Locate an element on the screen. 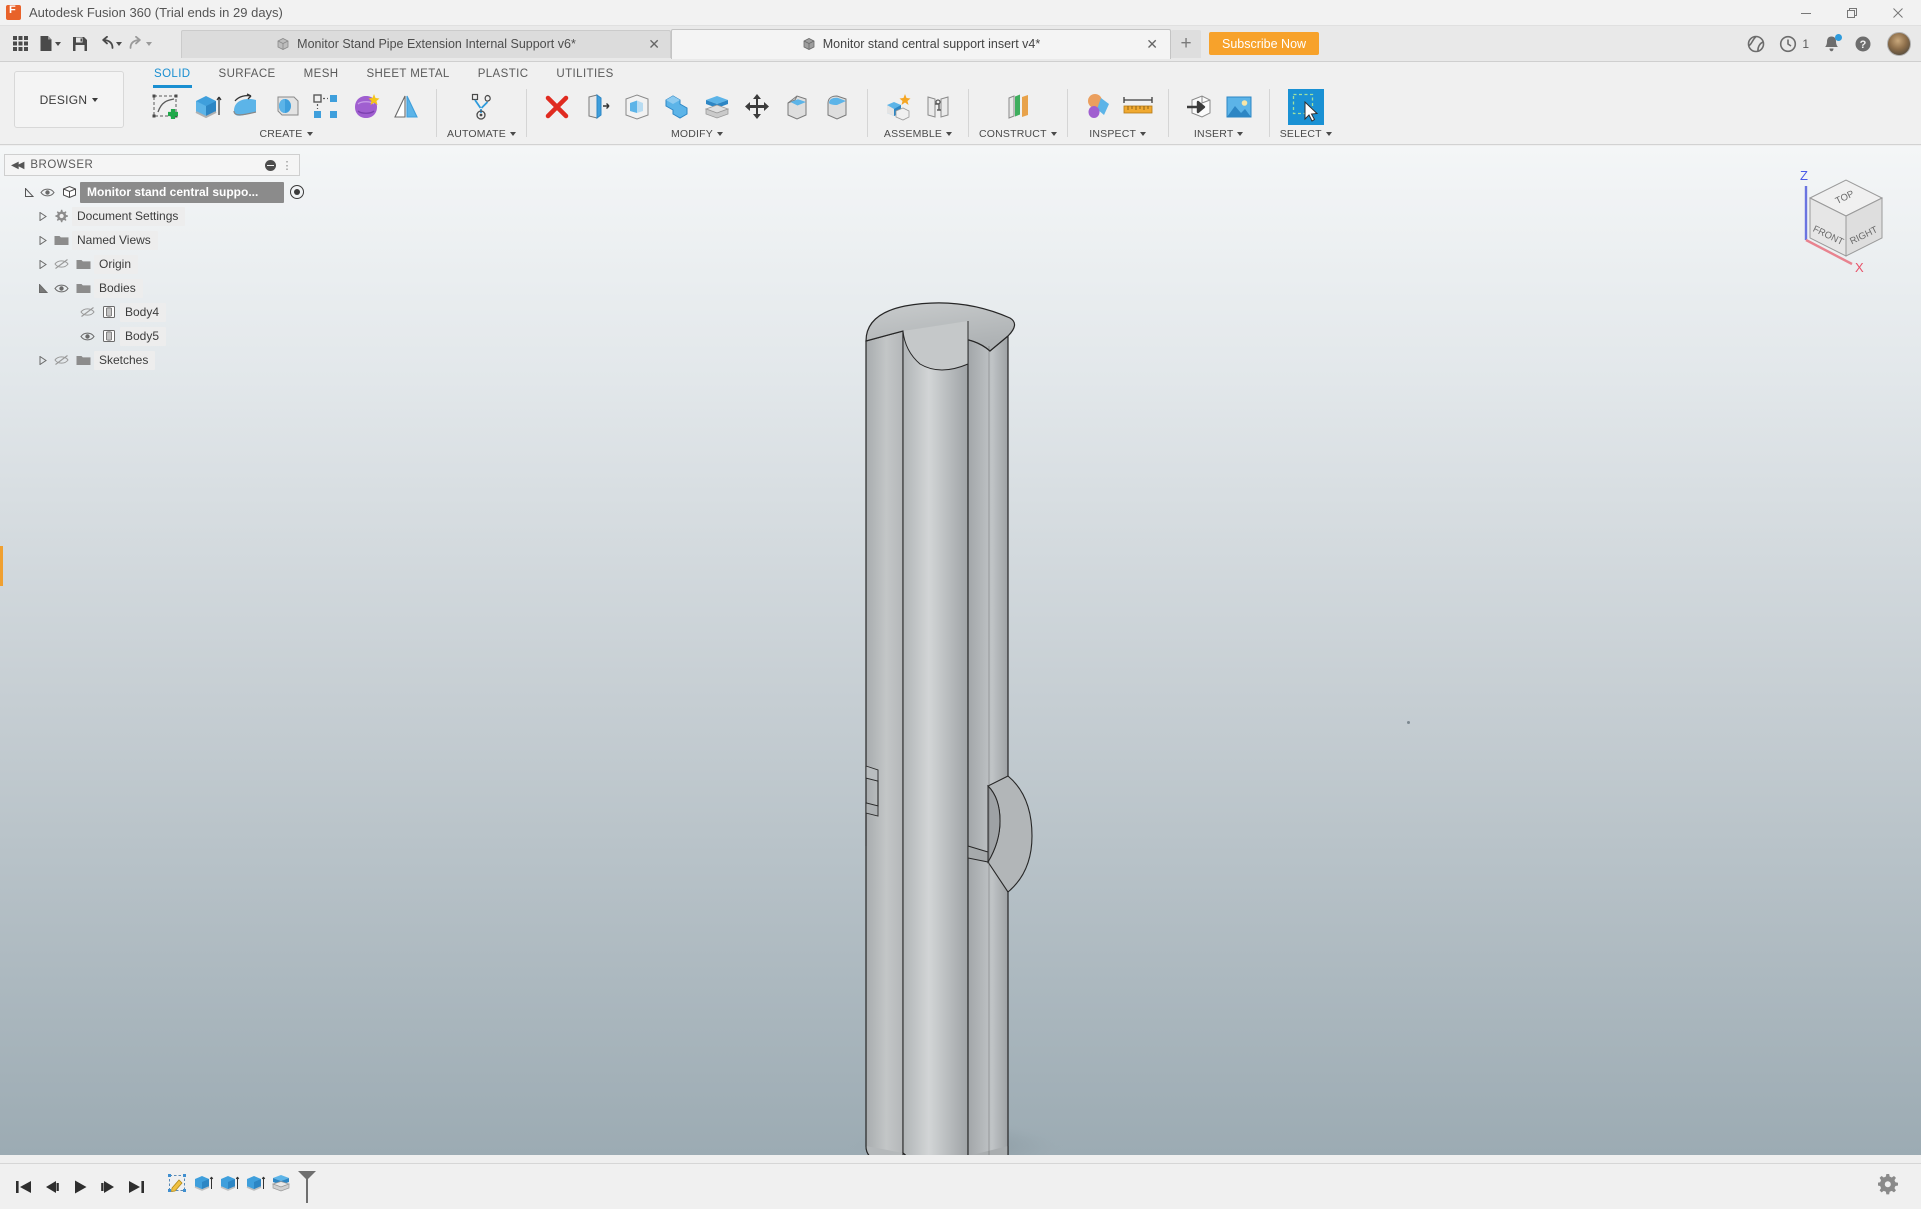 This screenshot has height=1209, width=1921. timeline-extrude-3-icon is located at coordinates (255, 1183).